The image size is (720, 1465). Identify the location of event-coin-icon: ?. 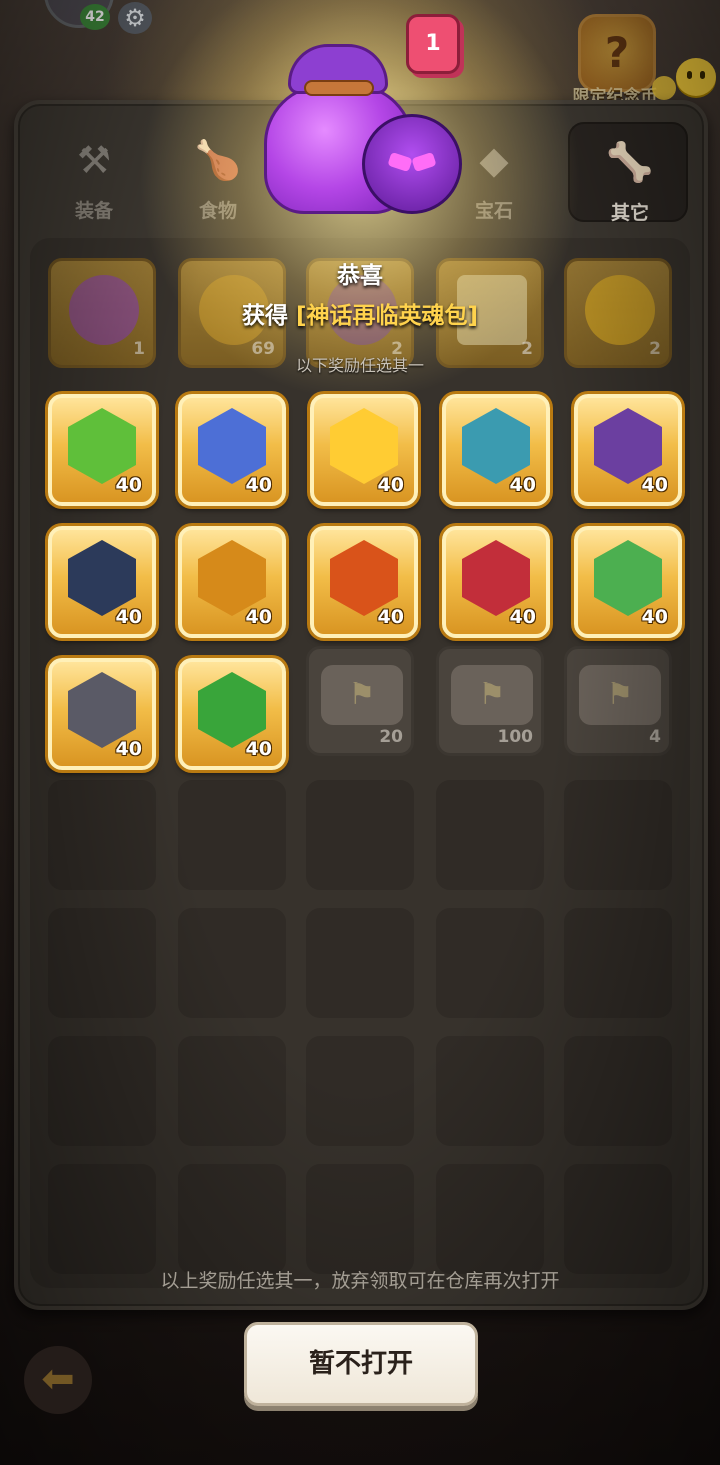
(617, 53).